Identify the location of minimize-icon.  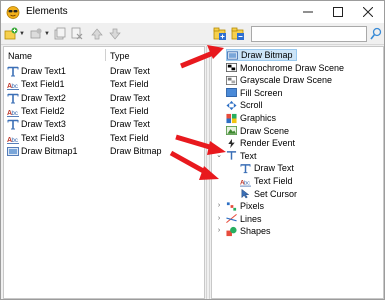
(308, 12).